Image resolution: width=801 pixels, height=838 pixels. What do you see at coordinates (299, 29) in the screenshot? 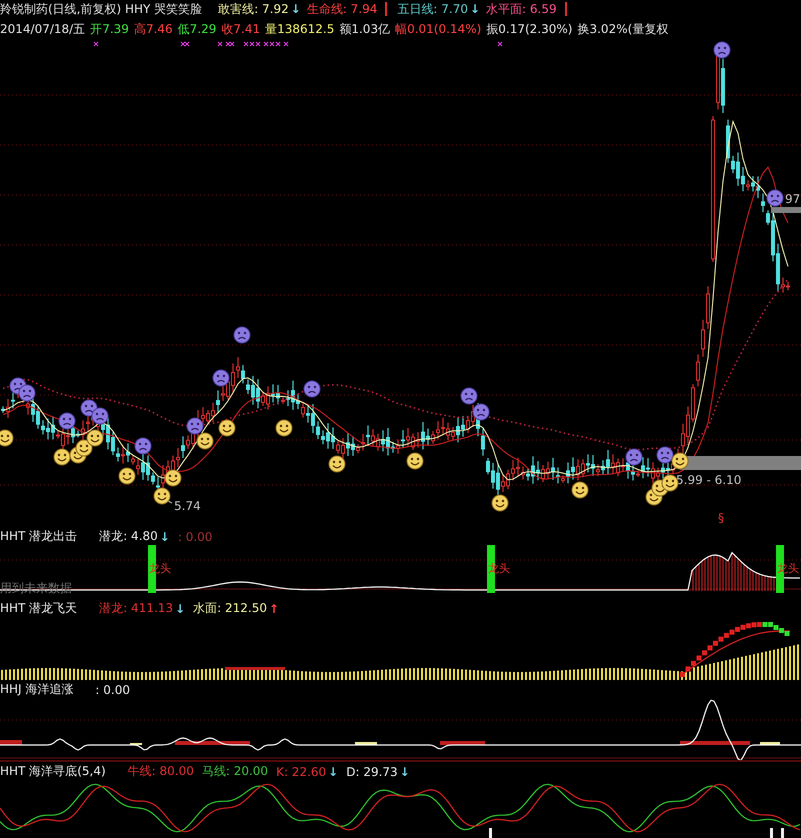
I see `quote-value: 量138612.5` at bounding box center [299, 29].